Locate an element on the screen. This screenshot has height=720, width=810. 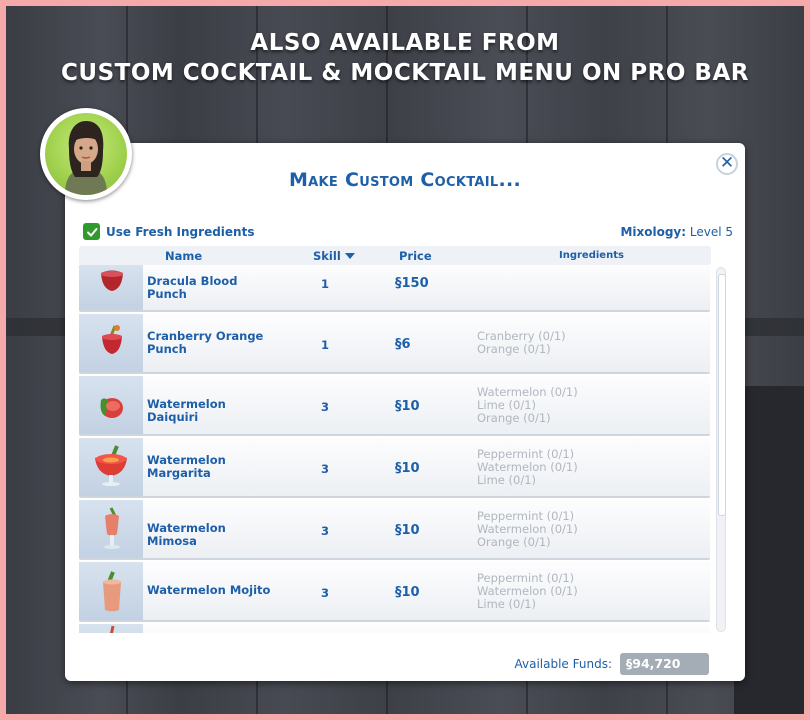
recipe-name: Watermelon Mojito is located at coordinates (209, 590).